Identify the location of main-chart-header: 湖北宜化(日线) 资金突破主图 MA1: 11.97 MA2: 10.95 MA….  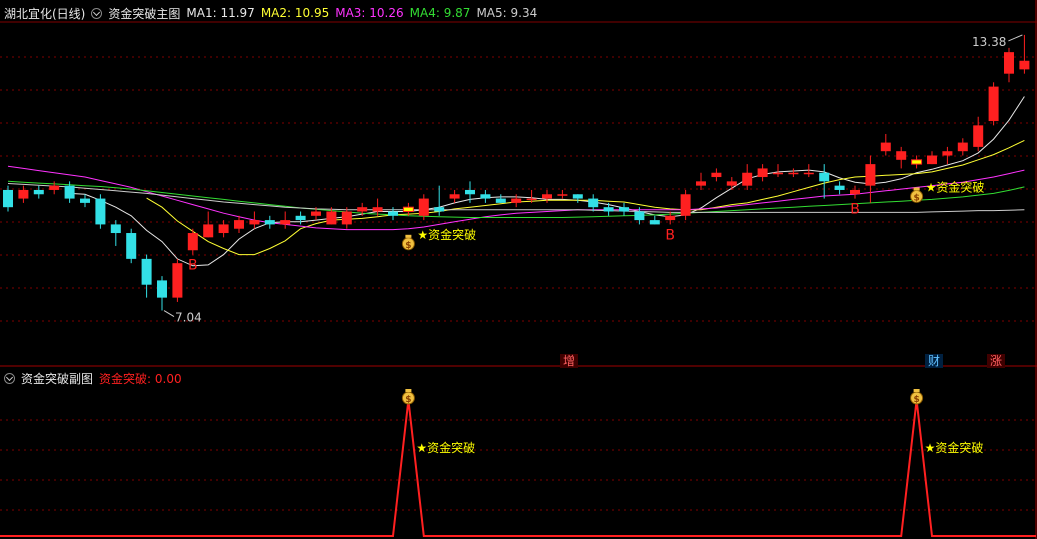
(270, 13).